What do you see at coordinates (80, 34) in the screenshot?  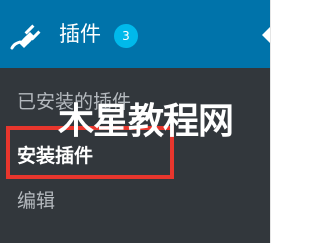 I see `menu-plugins-label: 插件` at bounding box center [80, 34].